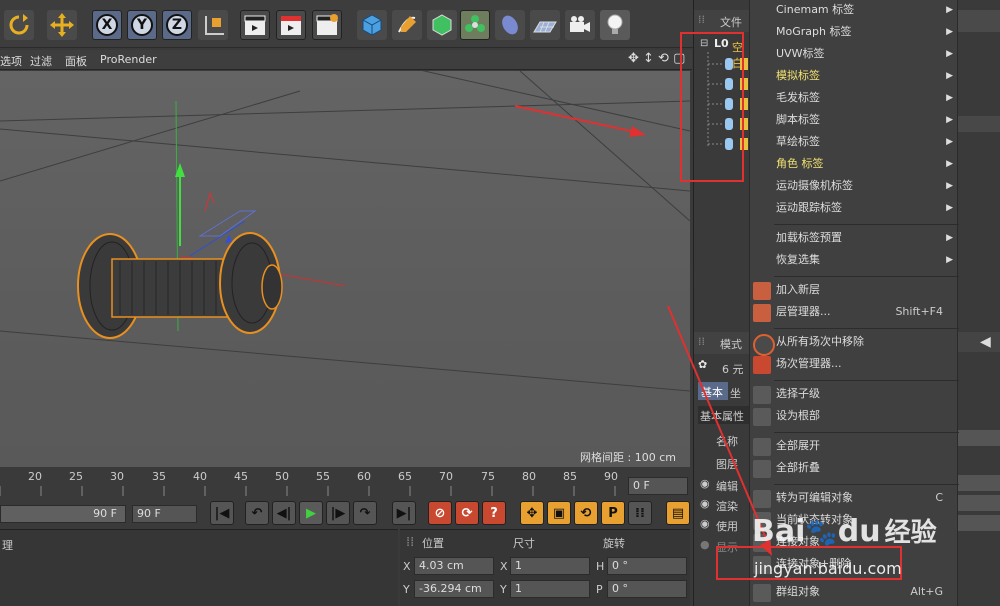 This screenshot has width=1000, height=606. I want to click on watermark-brand: Bai🐾du 经验, so click(844, 532).